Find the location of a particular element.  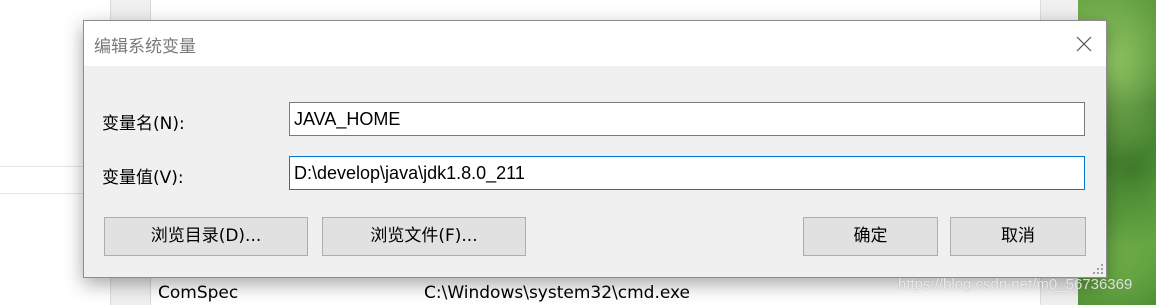

close-icon is located at coordinates (1084, 43).